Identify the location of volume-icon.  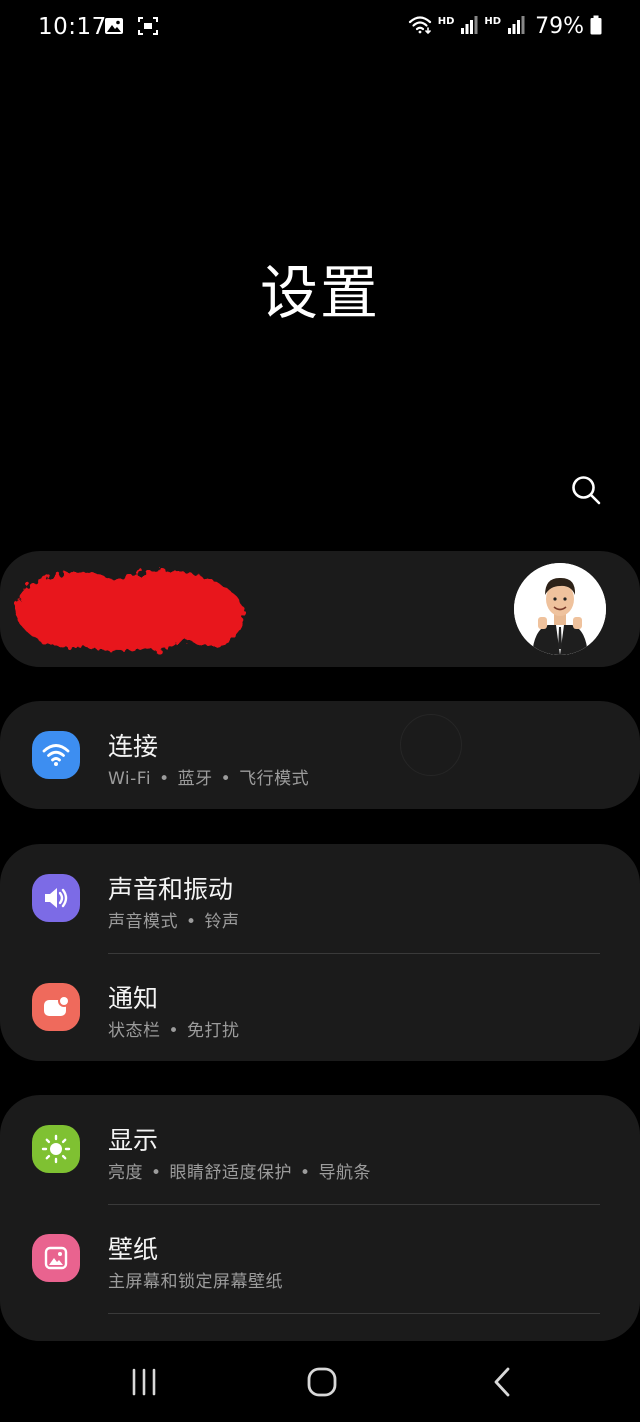
(56, 898).